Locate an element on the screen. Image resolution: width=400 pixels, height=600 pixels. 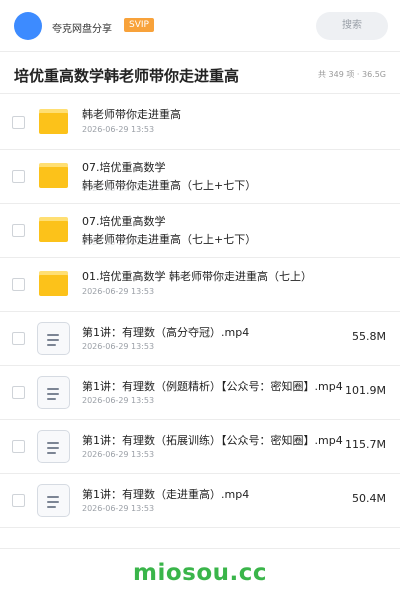
svip-badge: SVIP is located at coordinates (139, 25).